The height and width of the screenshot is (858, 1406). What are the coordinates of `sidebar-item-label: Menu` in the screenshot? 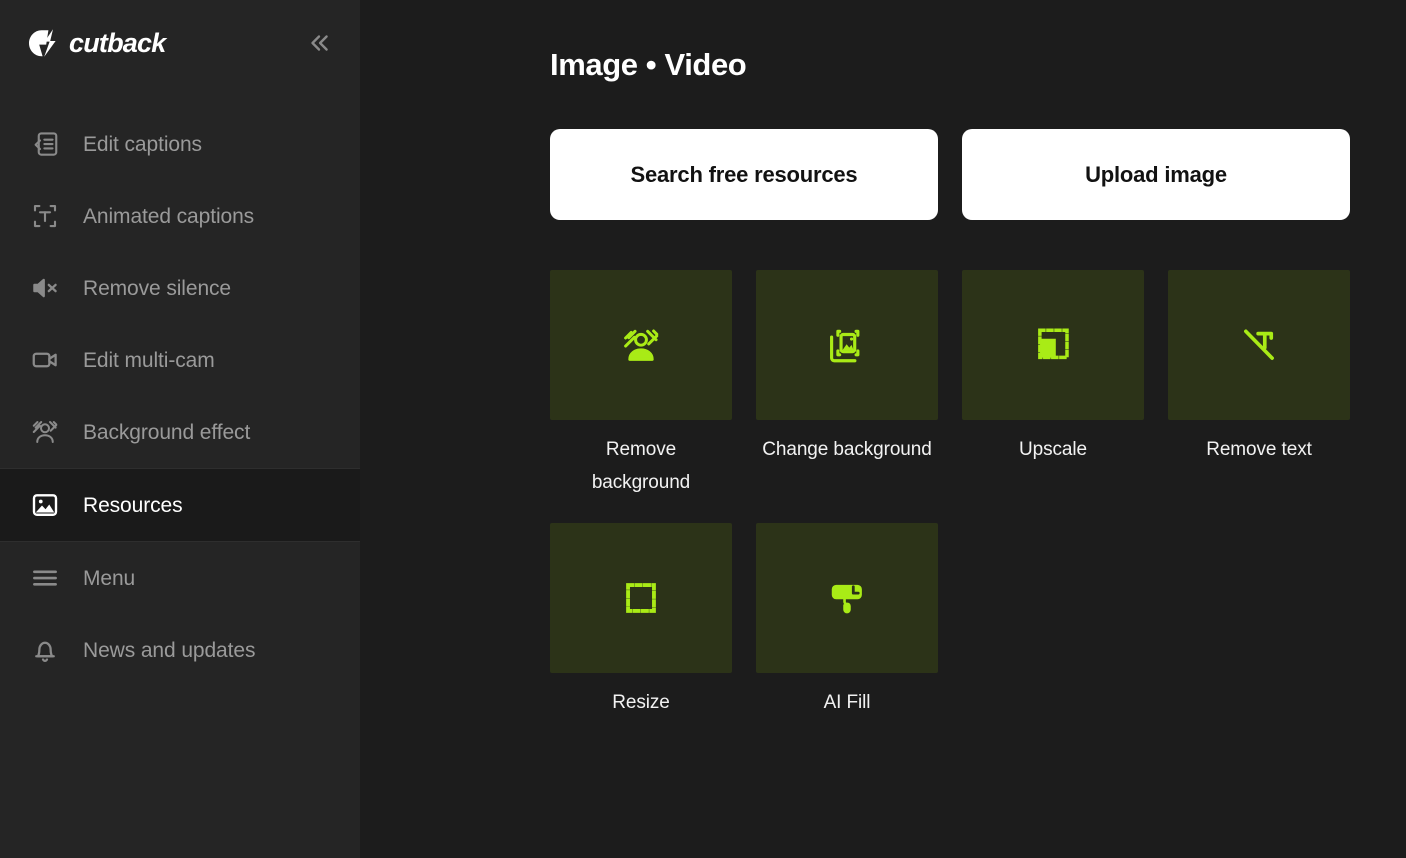 It's located at (109, 578).